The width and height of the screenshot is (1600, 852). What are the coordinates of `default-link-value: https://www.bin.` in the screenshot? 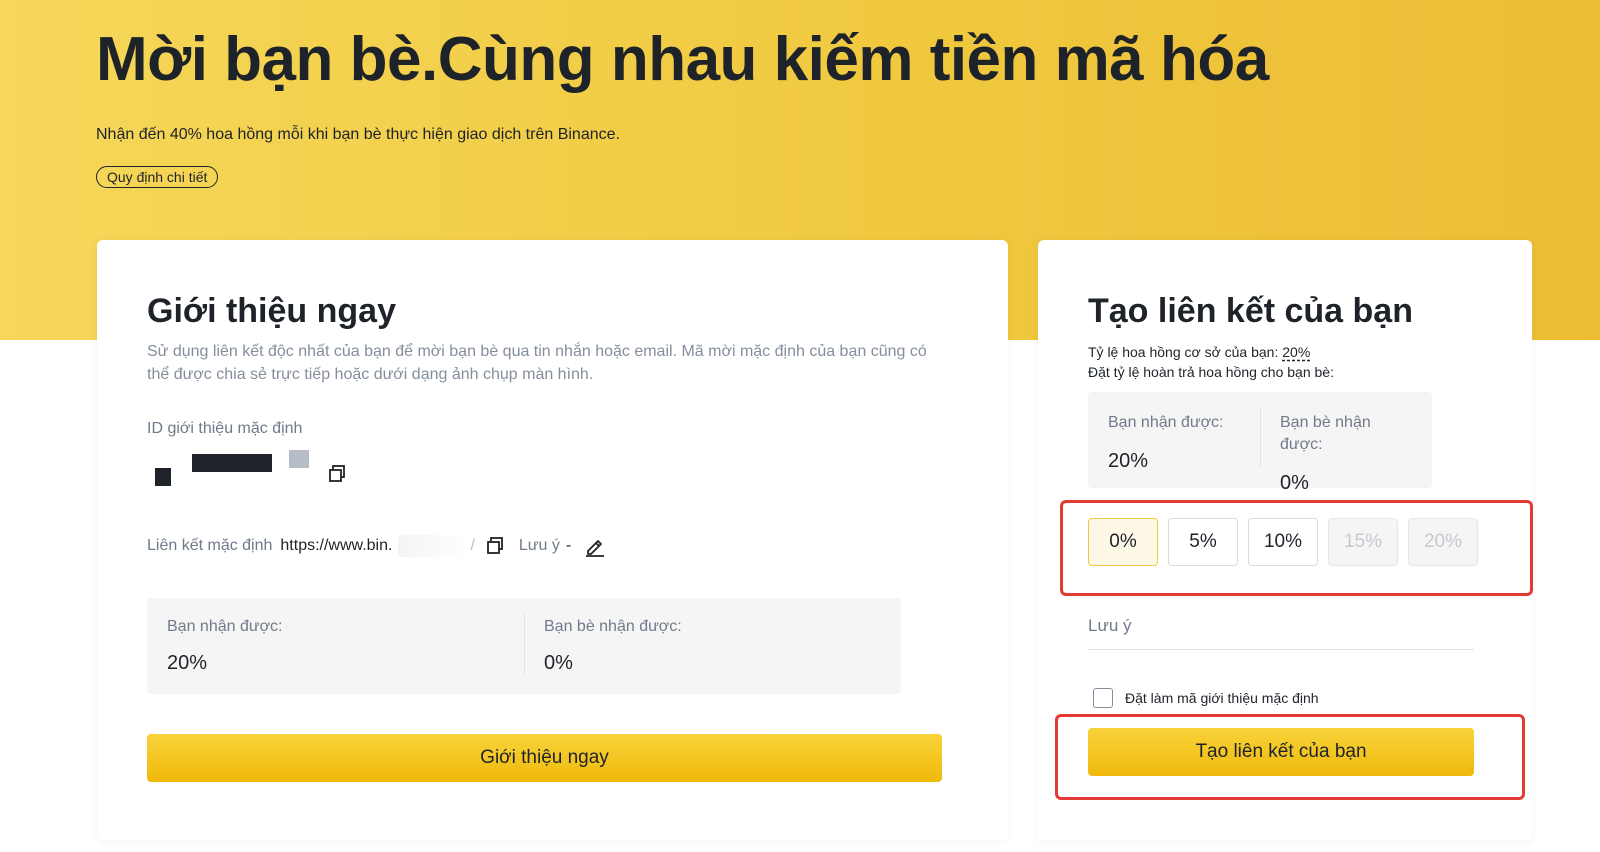 It's located at (336, 545).